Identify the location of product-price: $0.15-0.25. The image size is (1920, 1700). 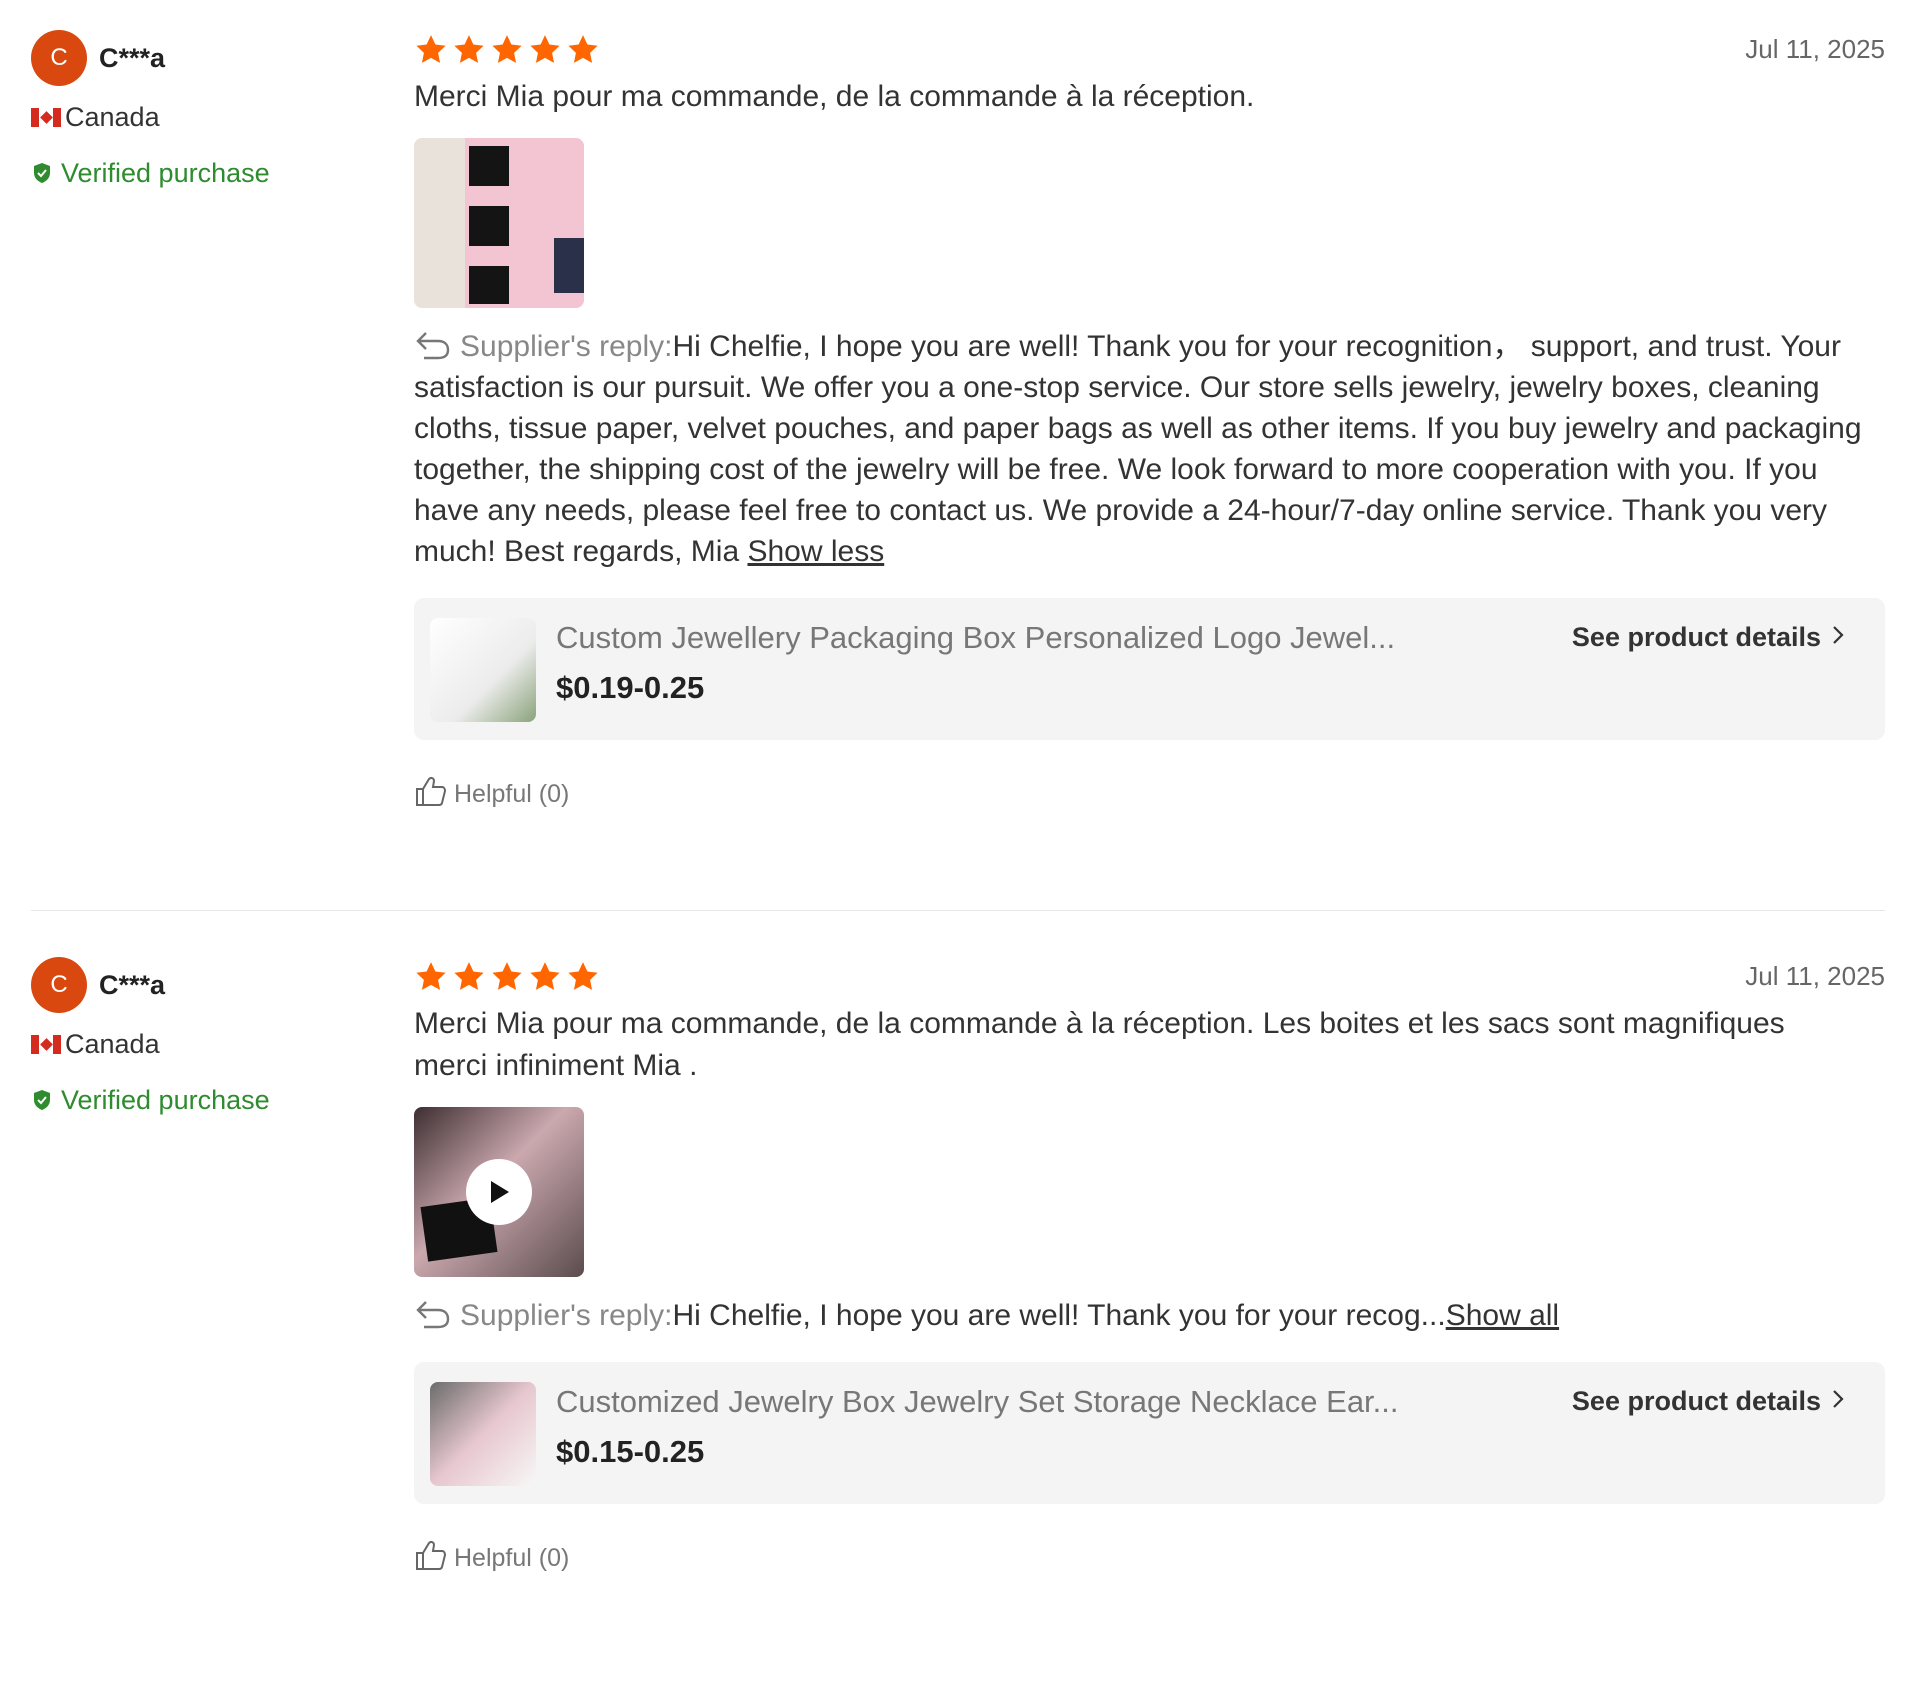
(630, 1451).